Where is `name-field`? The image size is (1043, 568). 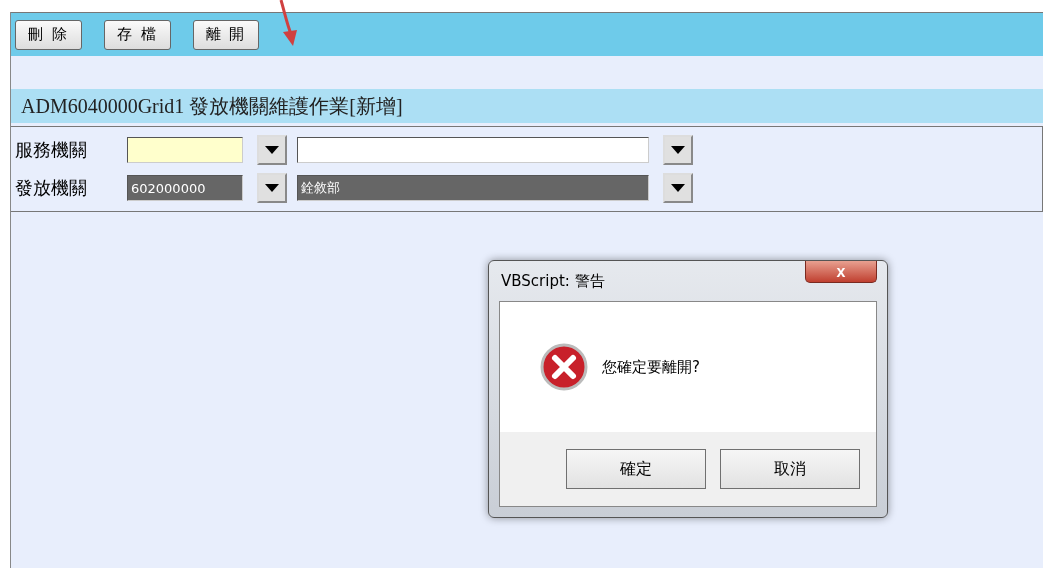
name-field is located at coordinates (473, 150).